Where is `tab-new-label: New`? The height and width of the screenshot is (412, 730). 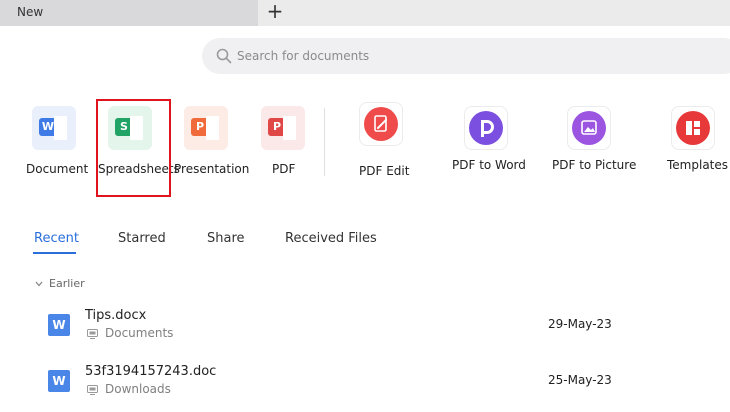
tab-new-label: New is located at coordinates (30, 12).